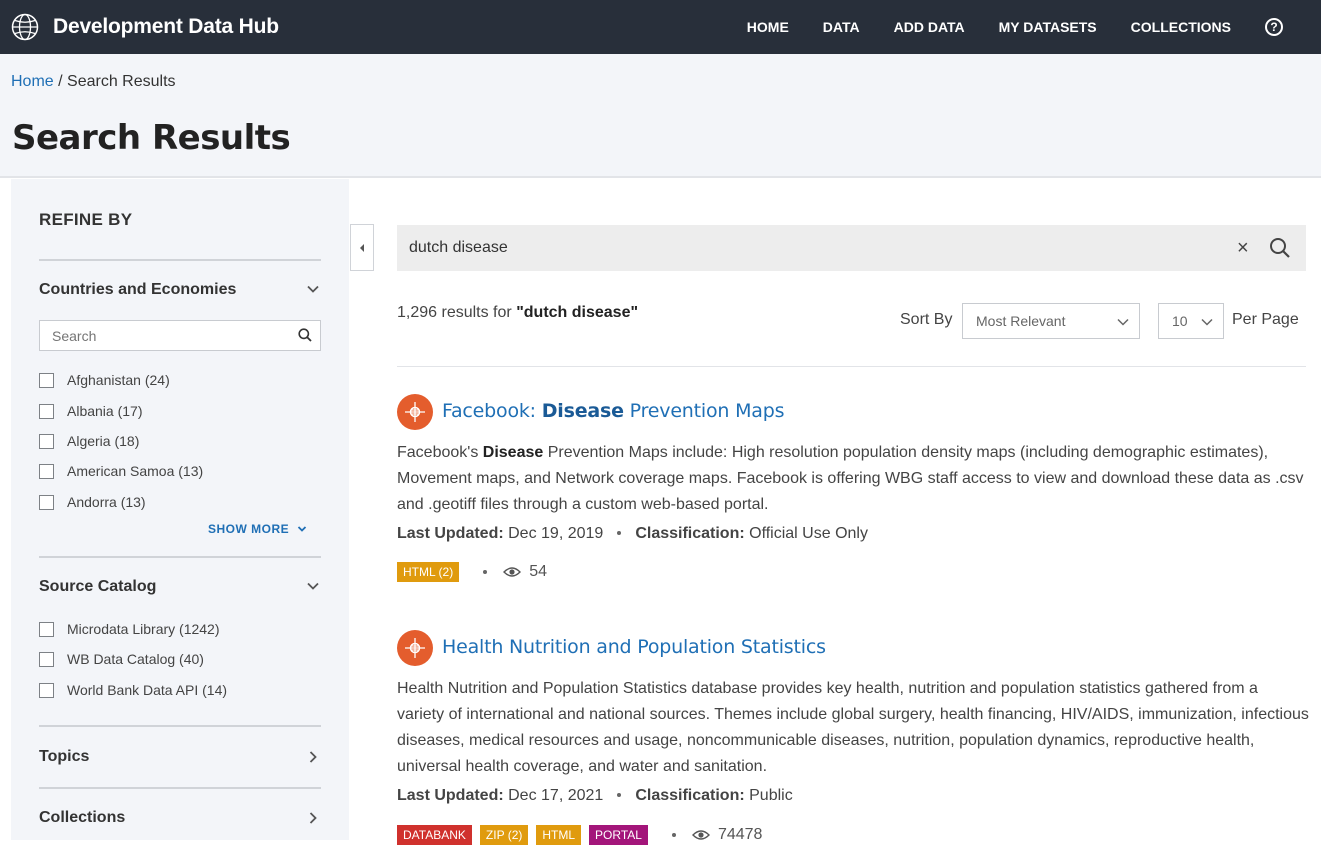  What do you see at coordinates (1048, 27) in the screenshot?
I see `nav-my-datasets: MY DATASETS` at bounding box center [1048, 27].